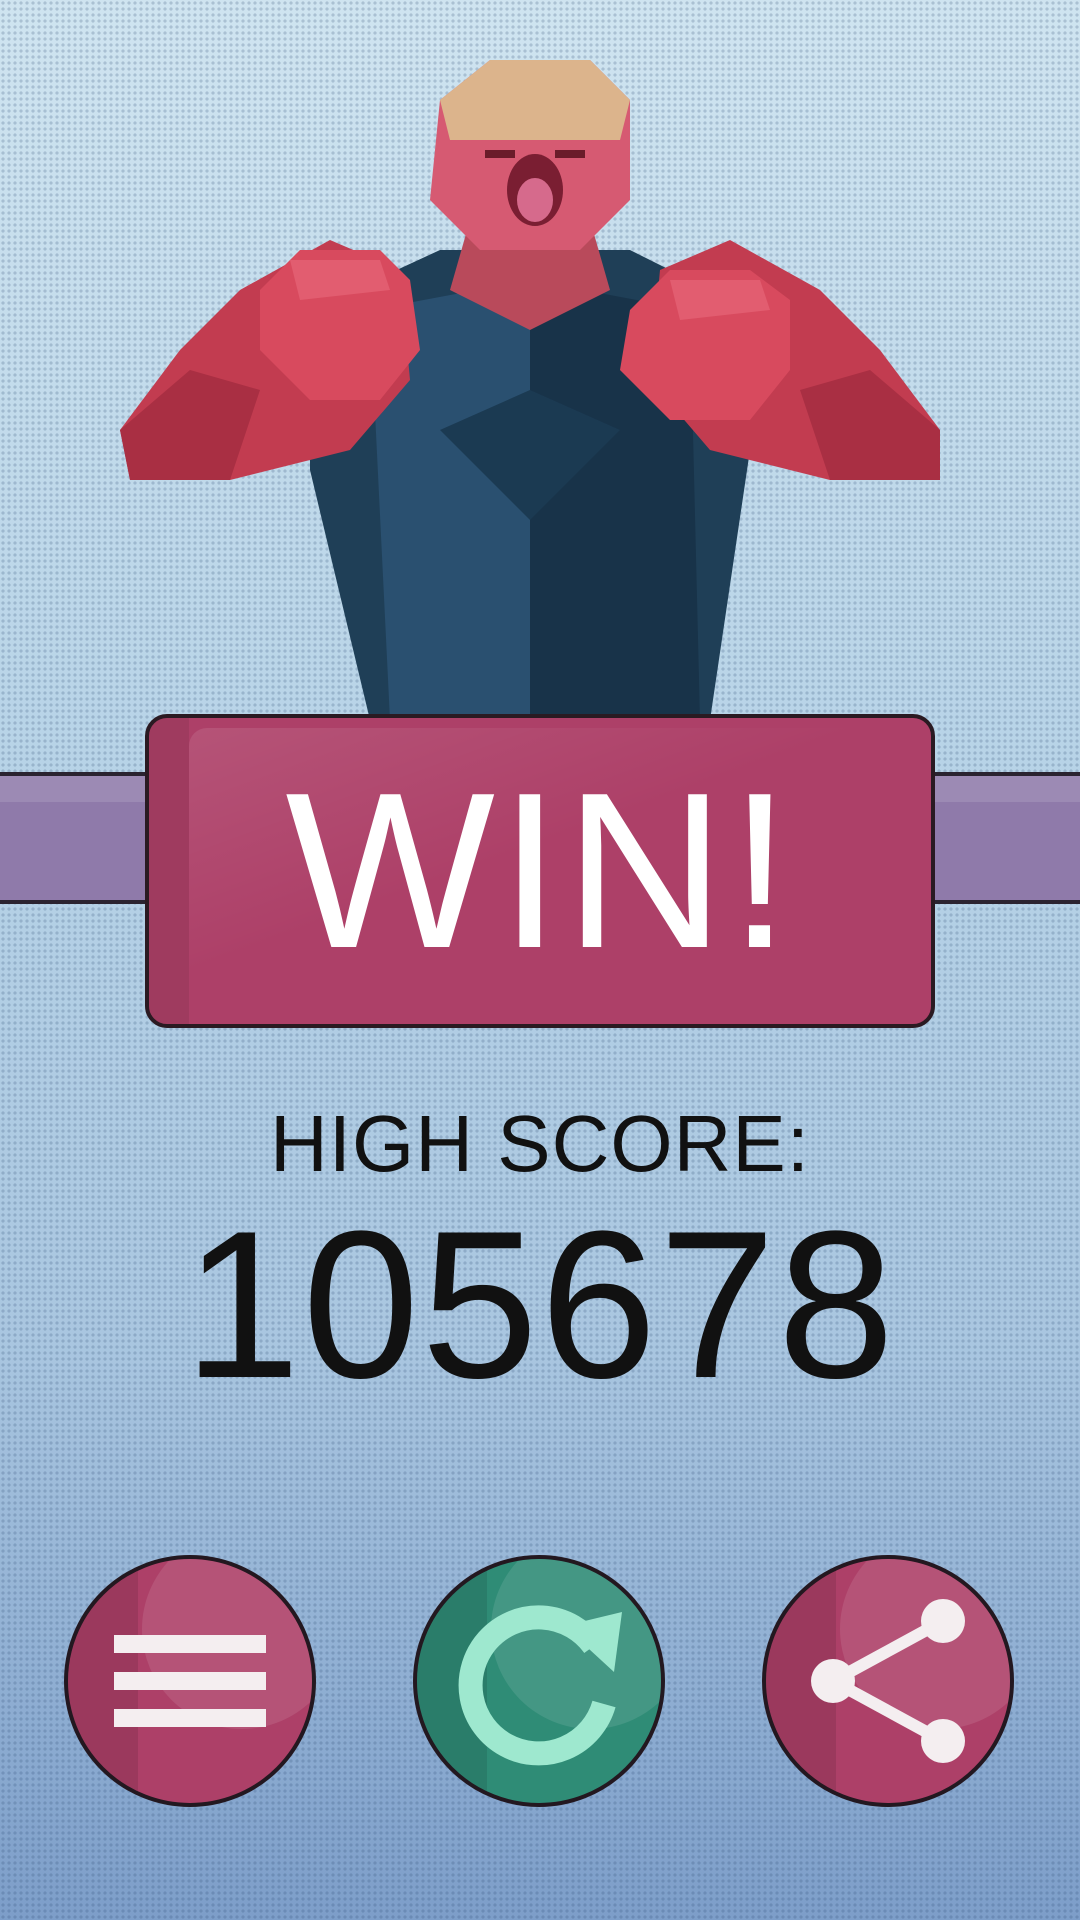  I want to click on menu-button, so click(190, 1681).